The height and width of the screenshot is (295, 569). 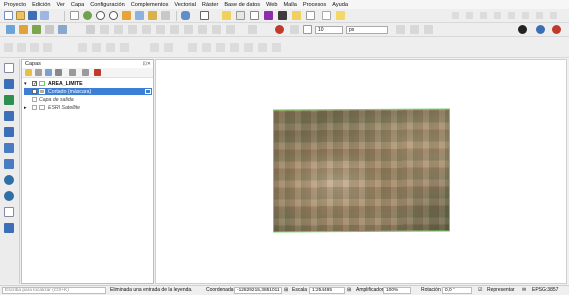 I want to click on expand-all-icon, so click(x=72, y=72).